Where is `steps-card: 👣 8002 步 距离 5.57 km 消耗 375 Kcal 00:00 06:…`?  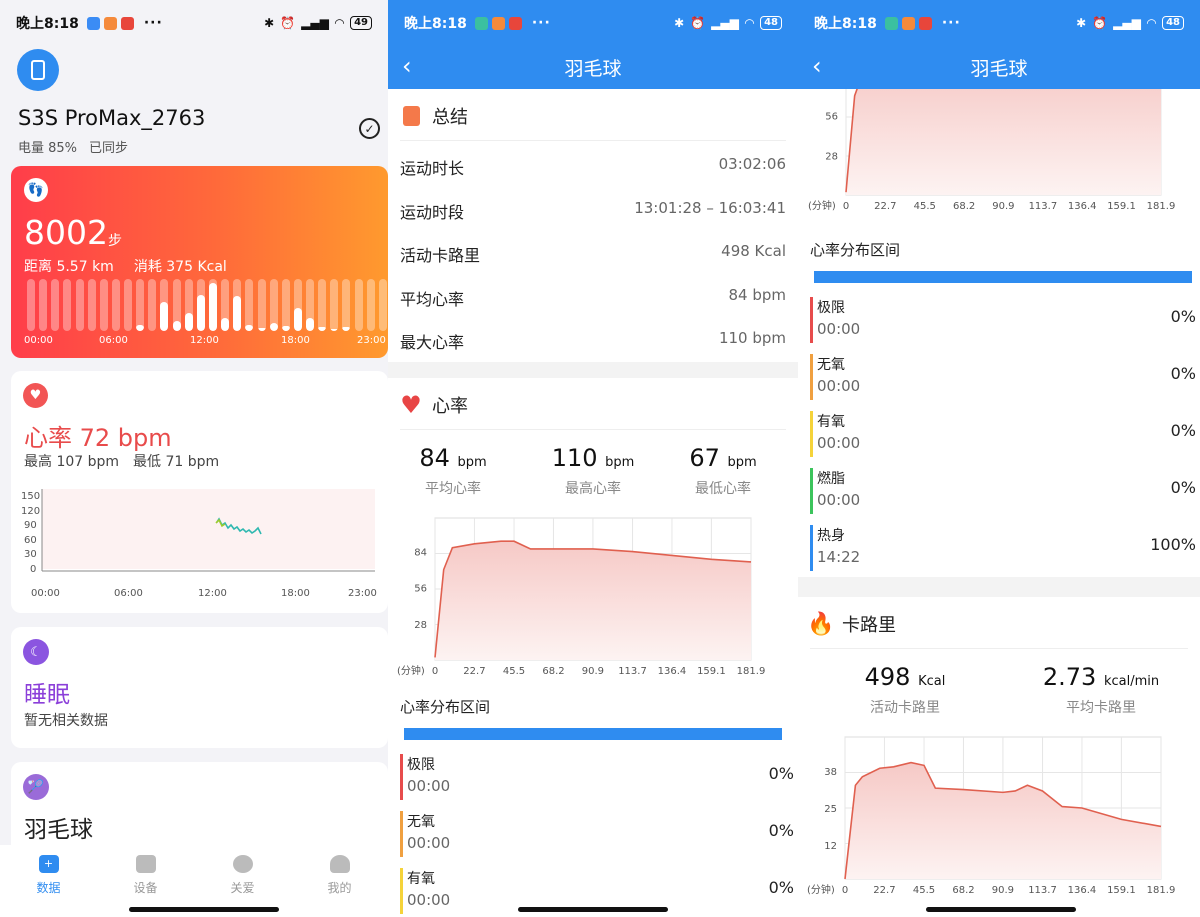
steps-card: 👣 8002 步 距离 5.57 km 消耗 375 Kcal 00:00 06:… is located at coordinates (199, 262).